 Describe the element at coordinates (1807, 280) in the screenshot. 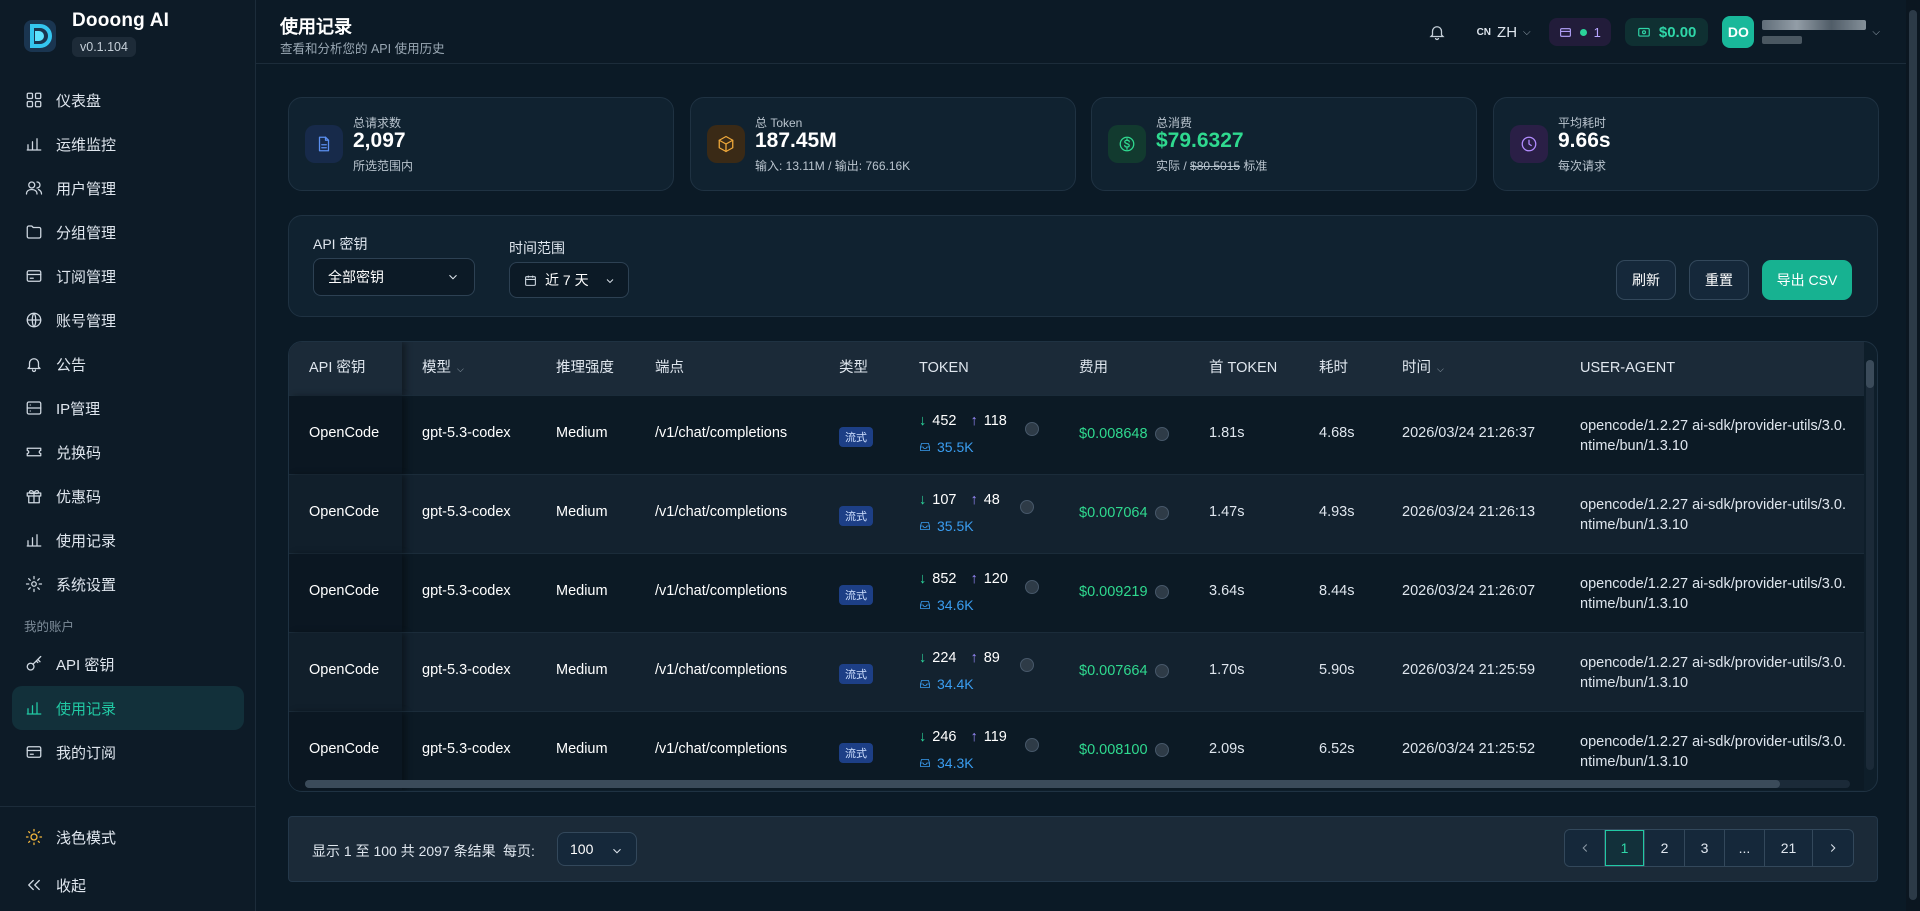

I see `export-csv-button: 导出 CSV` at that location.